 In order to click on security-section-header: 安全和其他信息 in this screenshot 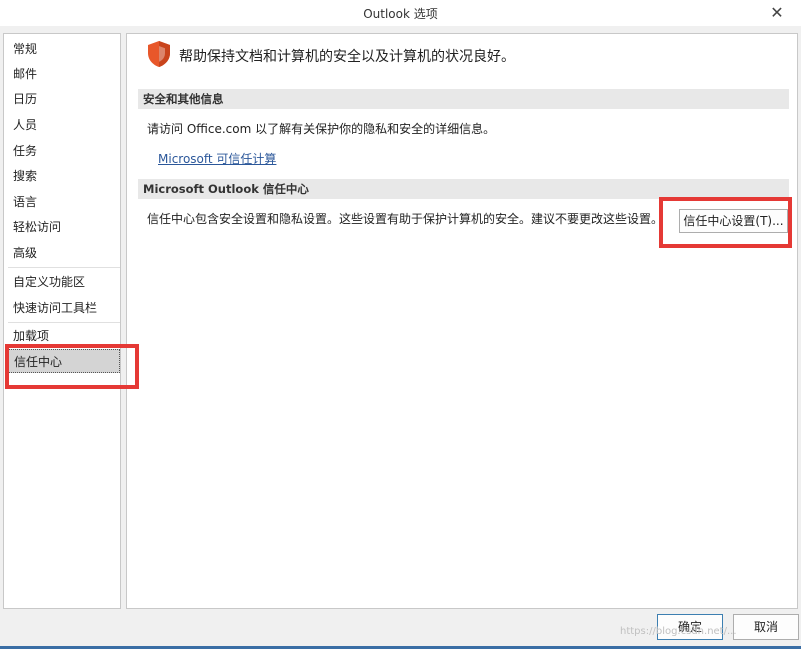, I will do `click(463, 99)`.